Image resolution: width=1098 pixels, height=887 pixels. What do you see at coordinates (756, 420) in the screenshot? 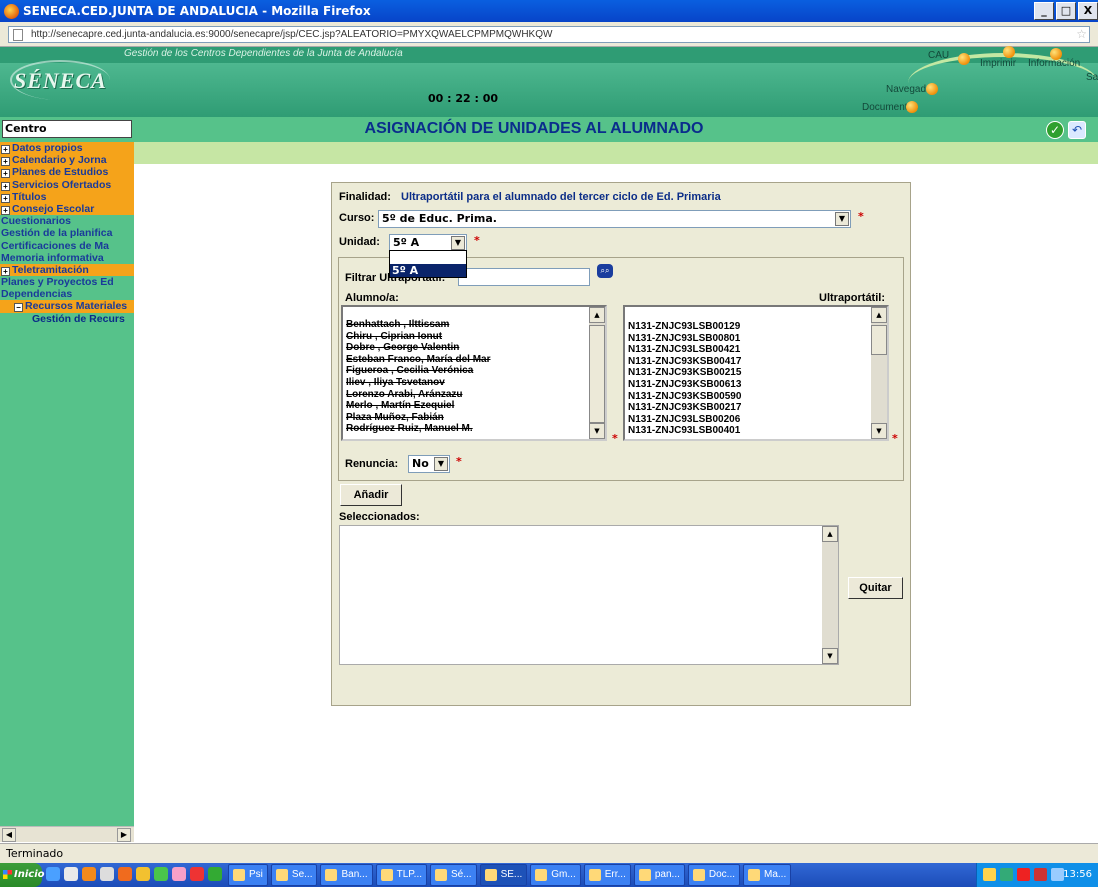
I see `ultraportatil-list-item: N131-ZNJC93LSB00206` at bounding box center [756, 420].